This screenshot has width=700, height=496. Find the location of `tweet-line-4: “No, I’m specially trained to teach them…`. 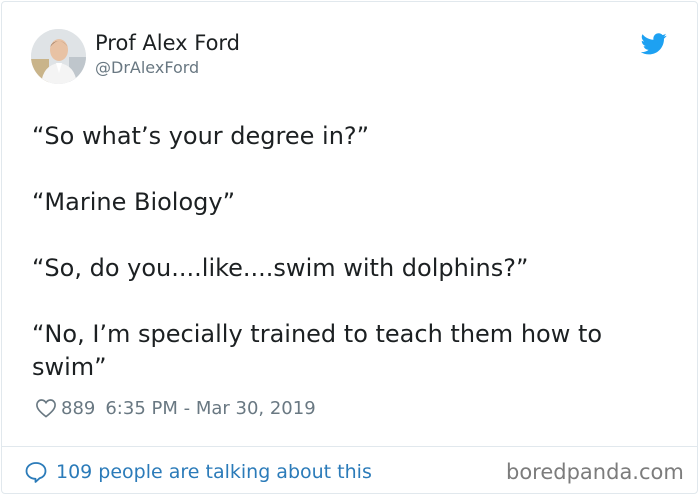

tweet-line-4: “No, I’m specially trained to teach them… is located at coordinates (317, 350).